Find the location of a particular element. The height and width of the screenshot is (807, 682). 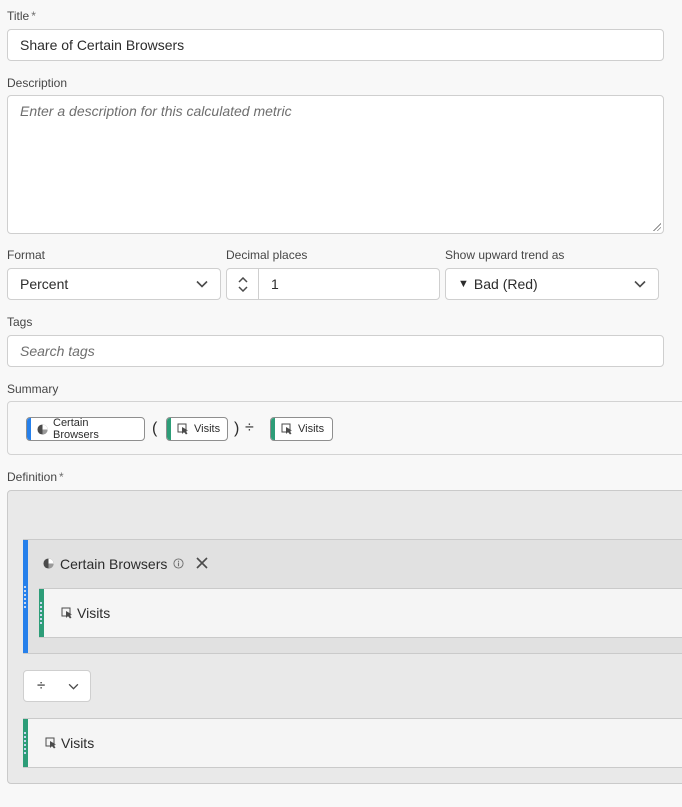

metric-chip-visits-1: Visits is located at coordinates (197, 429).